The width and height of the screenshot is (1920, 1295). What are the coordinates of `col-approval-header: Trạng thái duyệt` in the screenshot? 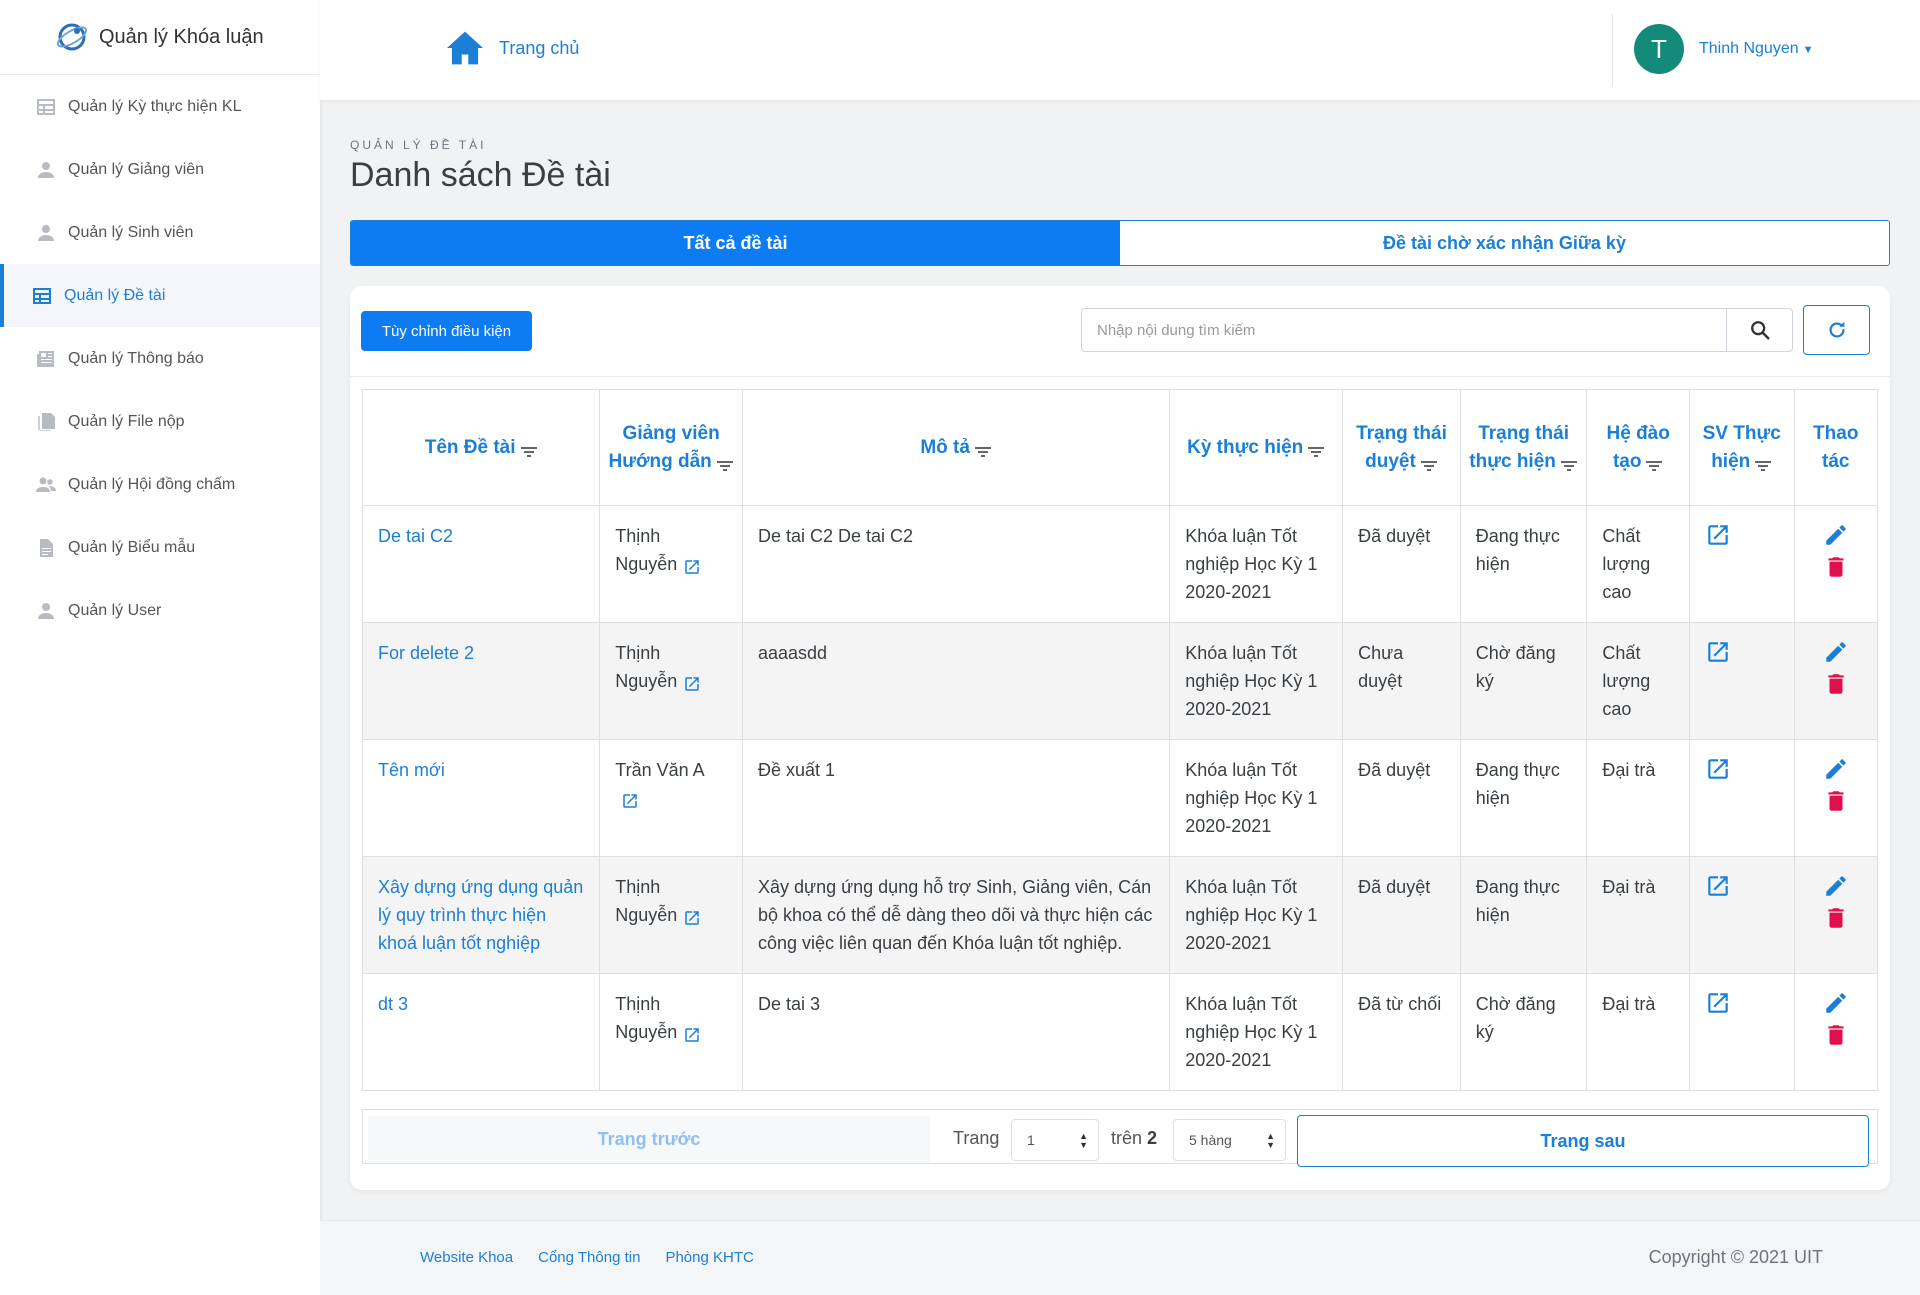 It's located at (1401, 447).